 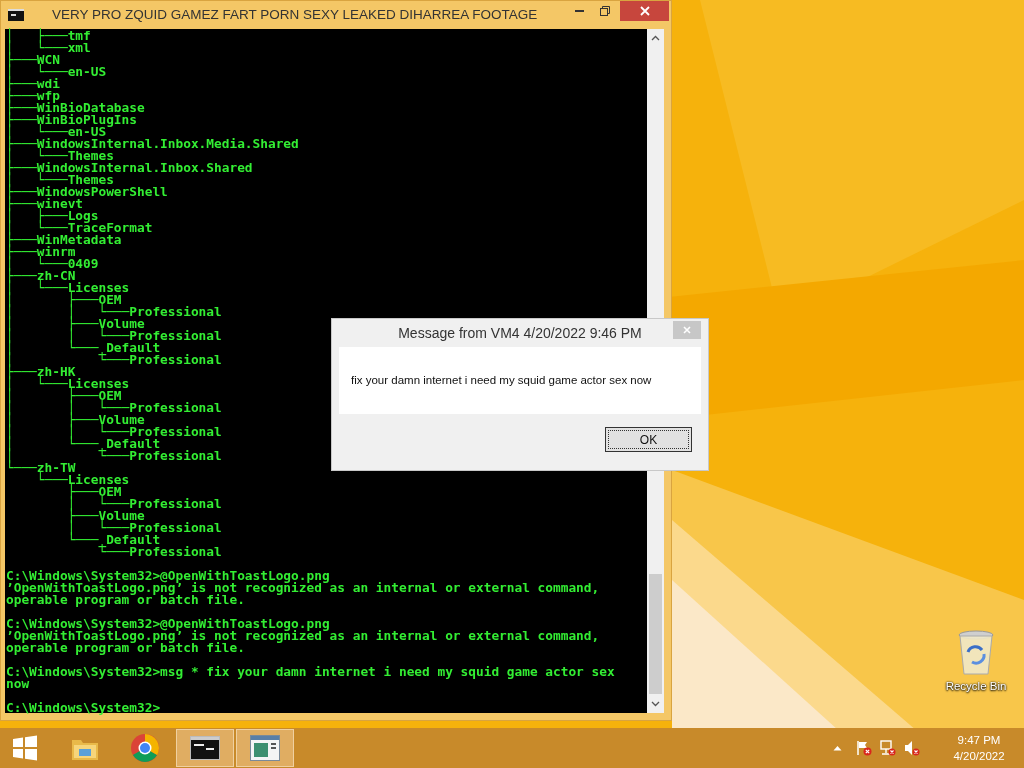 What do you see at coordinates (52, 216) in the screenshot?
I see `console-line: │ ├───Logs` at bounding box center [52, 216].